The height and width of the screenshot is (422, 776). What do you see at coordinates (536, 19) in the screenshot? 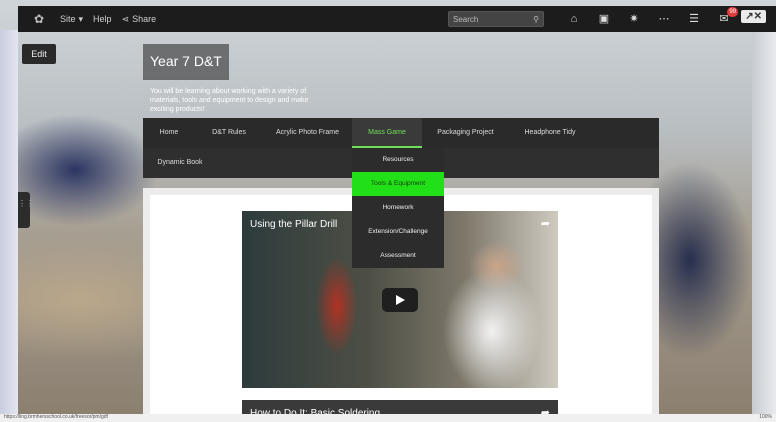
I see `search-icon: ⚲` at bounding box center [536, 19].